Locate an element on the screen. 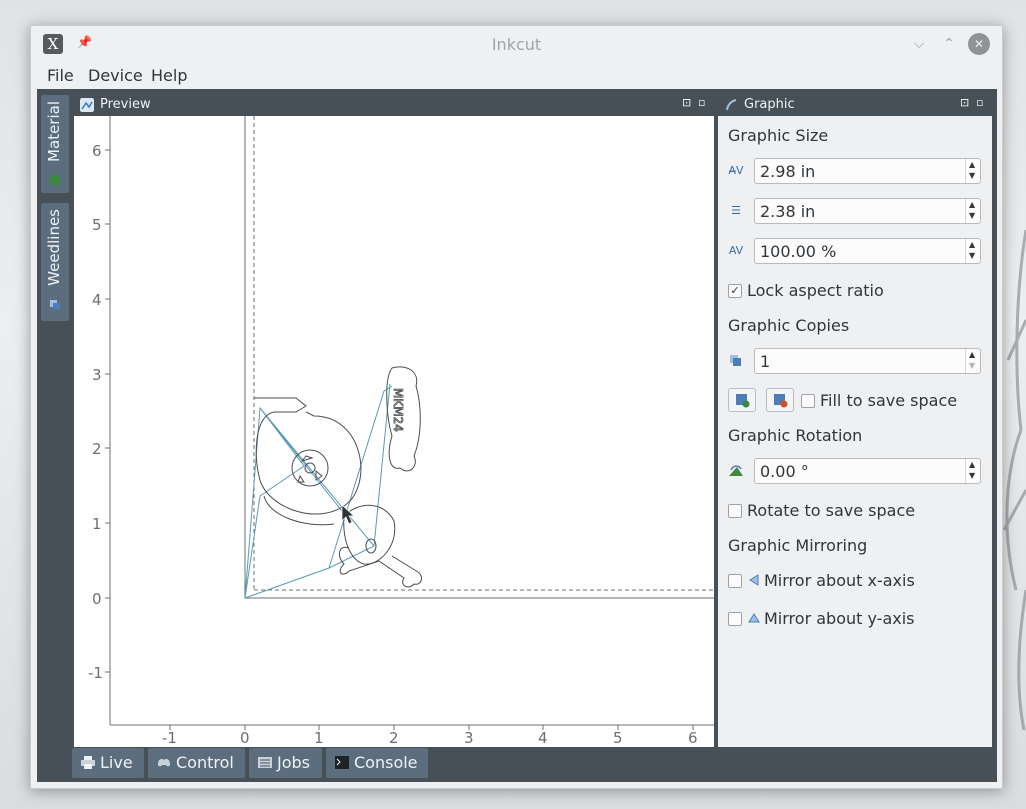  tab-control: Control is located at coordinates (196, 763).